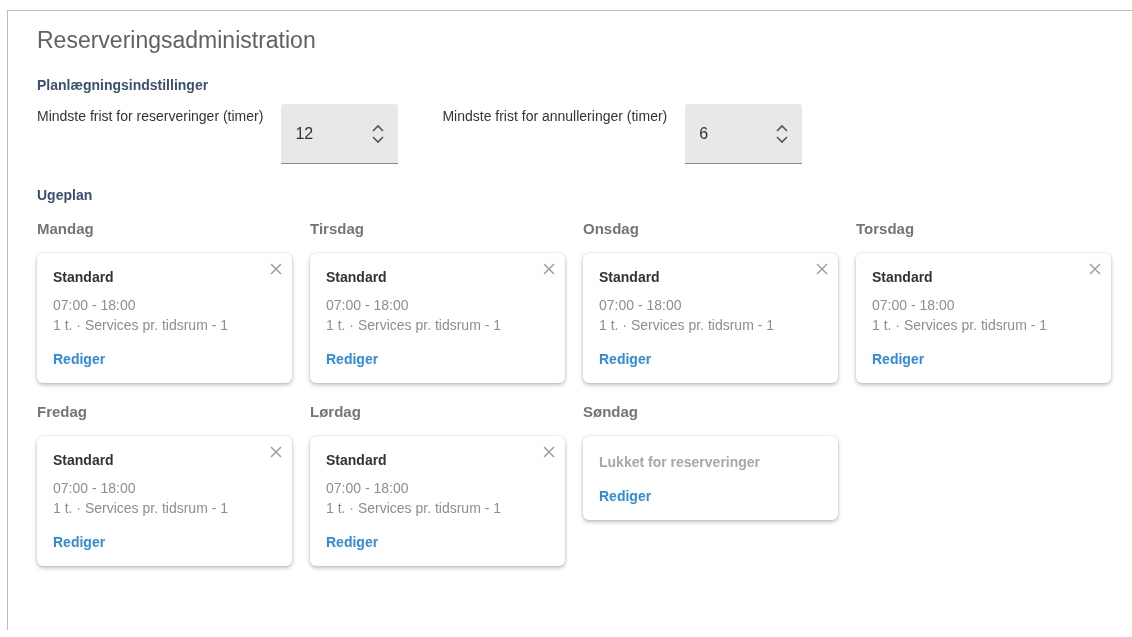  I want to click on section-heading: Ugeplan, so click(65, 195).